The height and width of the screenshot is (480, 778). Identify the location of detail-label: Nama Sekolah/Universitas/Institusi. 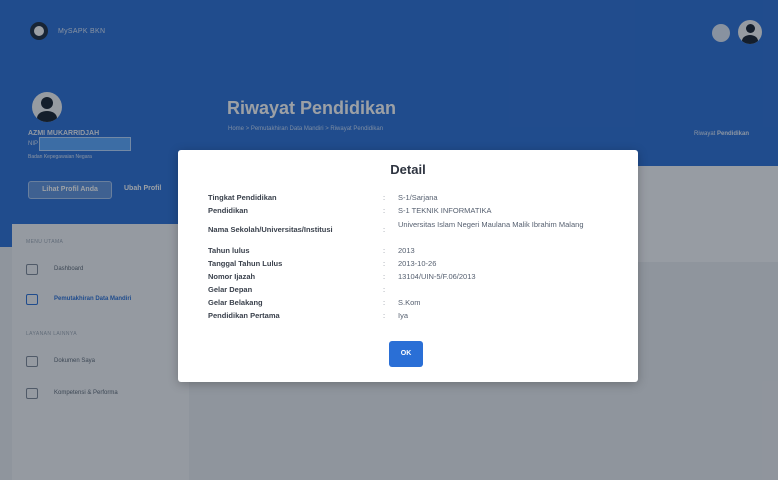
(270, 229).